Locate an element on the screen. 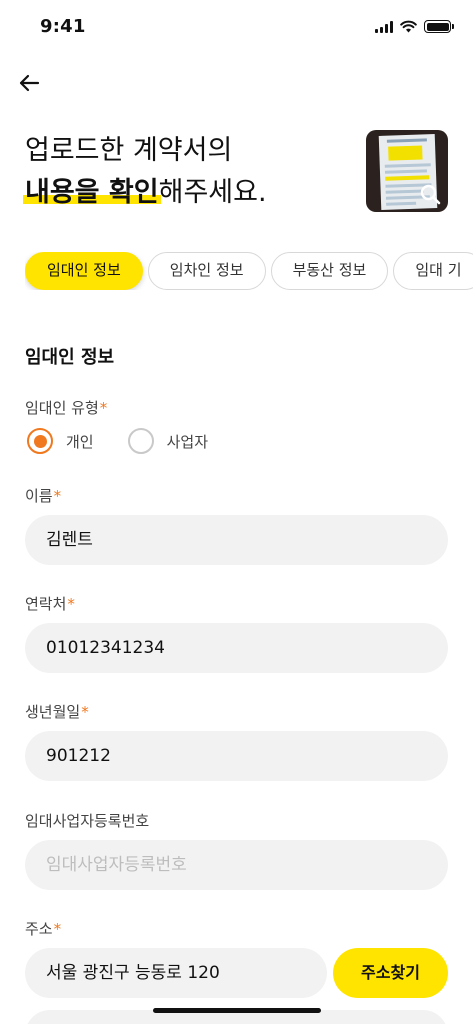  home-indicator is located at coordinates (237, 1010).